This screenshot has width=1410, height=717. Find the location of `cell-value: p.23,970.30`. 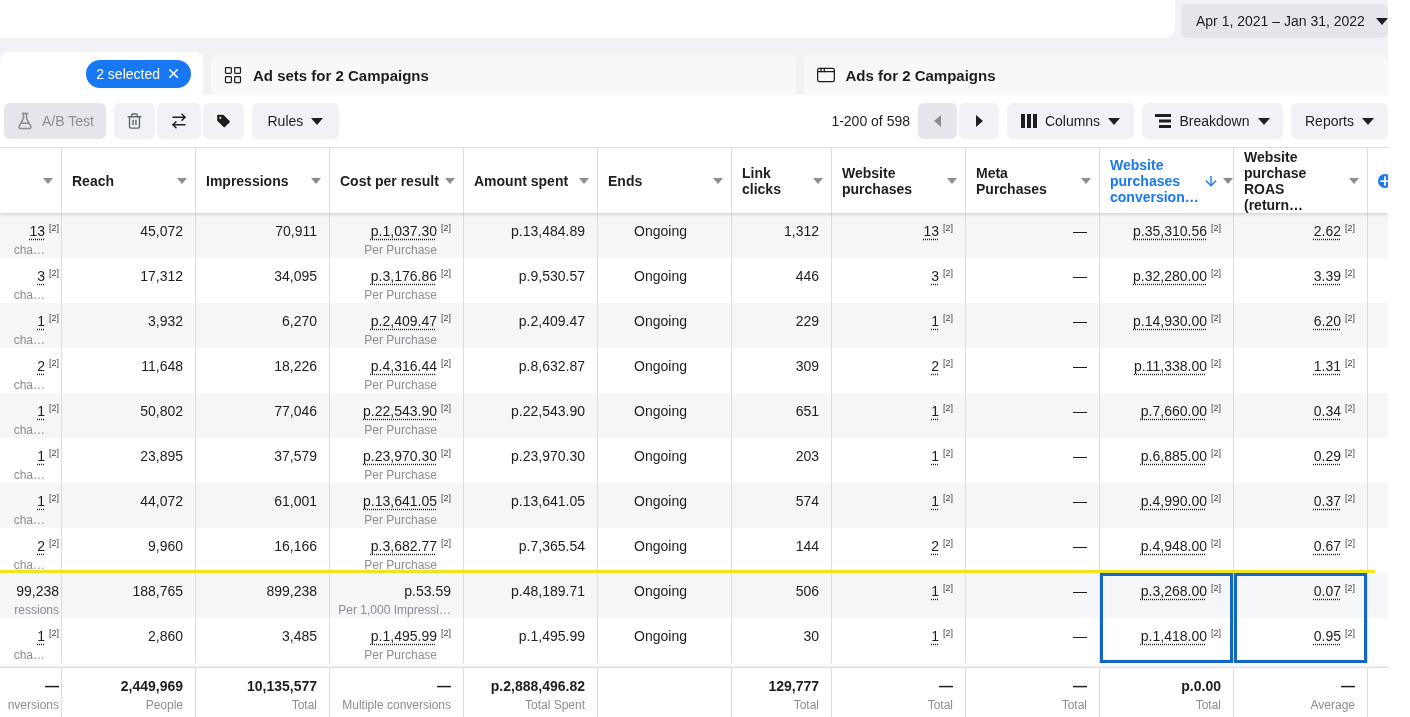

cell-value: p.23,970.30 is located at coordinates (548, 456).